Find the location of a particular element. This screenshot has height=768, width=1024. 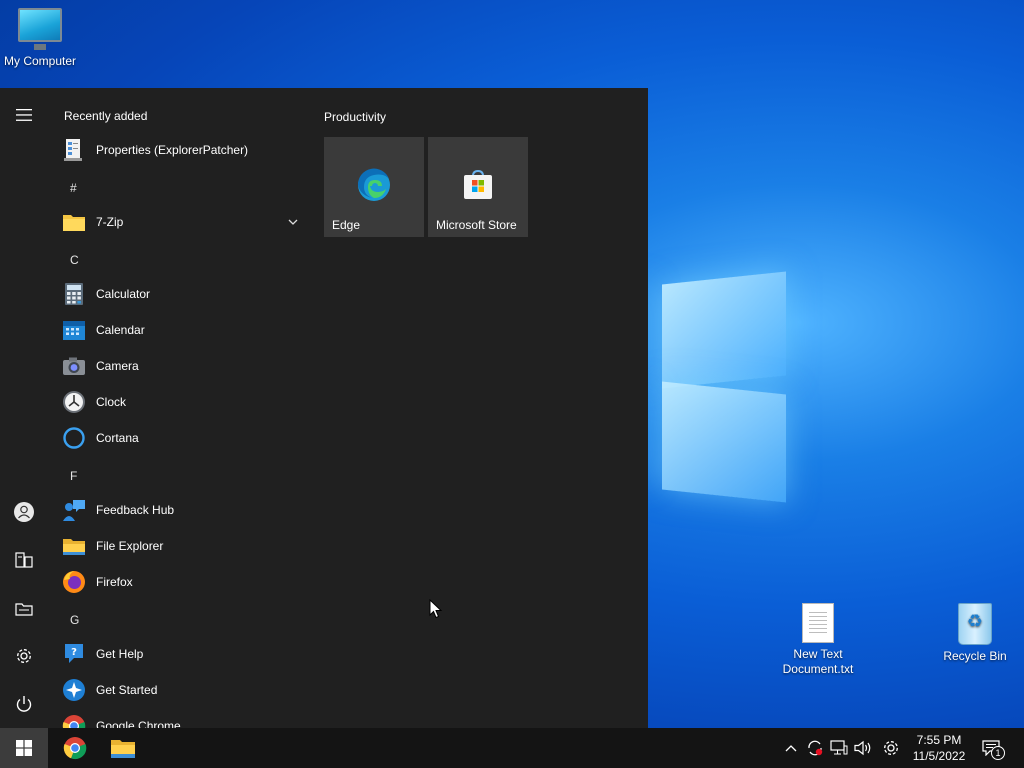

sync-icon is located at coordinates (815, 748).